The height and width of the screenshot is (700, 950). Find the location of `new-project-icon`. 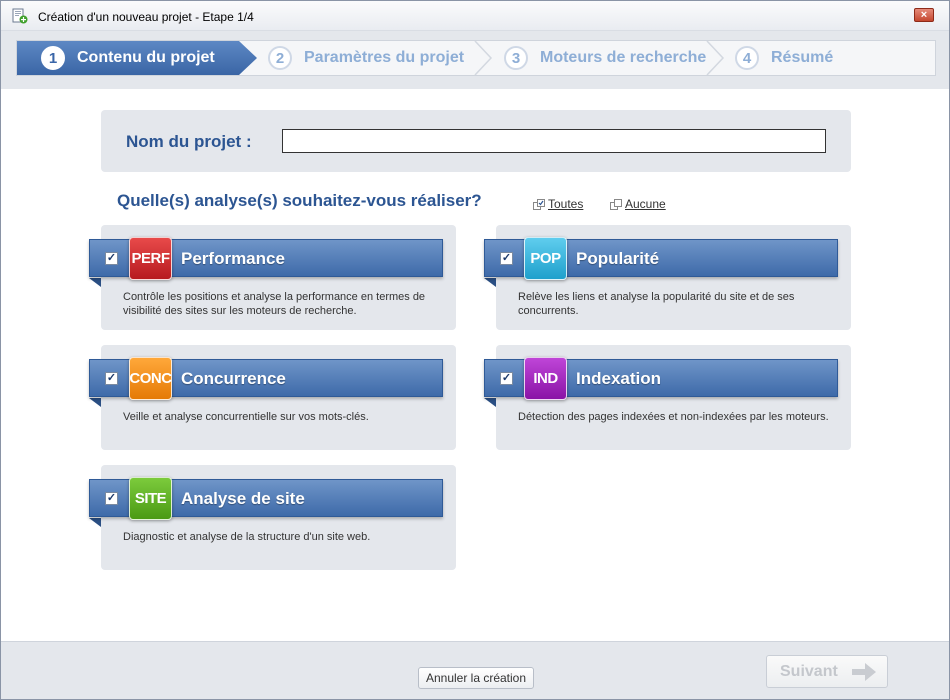

new-project-icon is located at coordinates (20, 16).